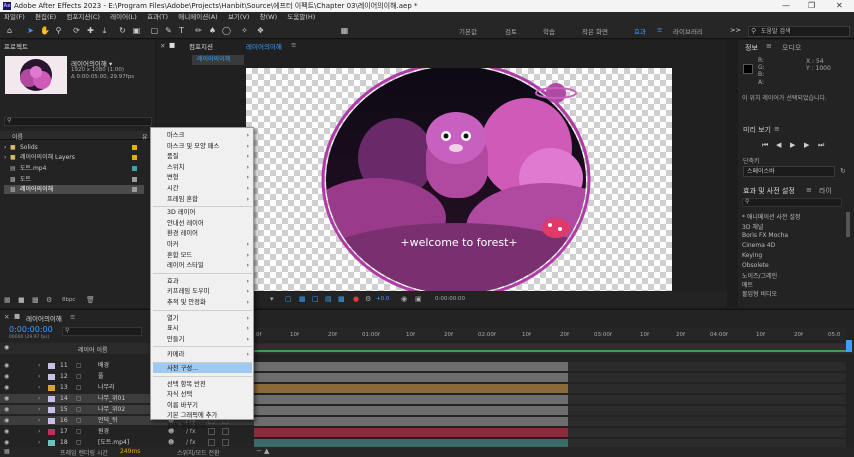 Image resolution: width=854 pixels, height=457 pixels. Describe the element at coordinates (210, 146) in the screenshot. I see `context-menu-item: 마스크 및 모양 패스 ›` at that location.